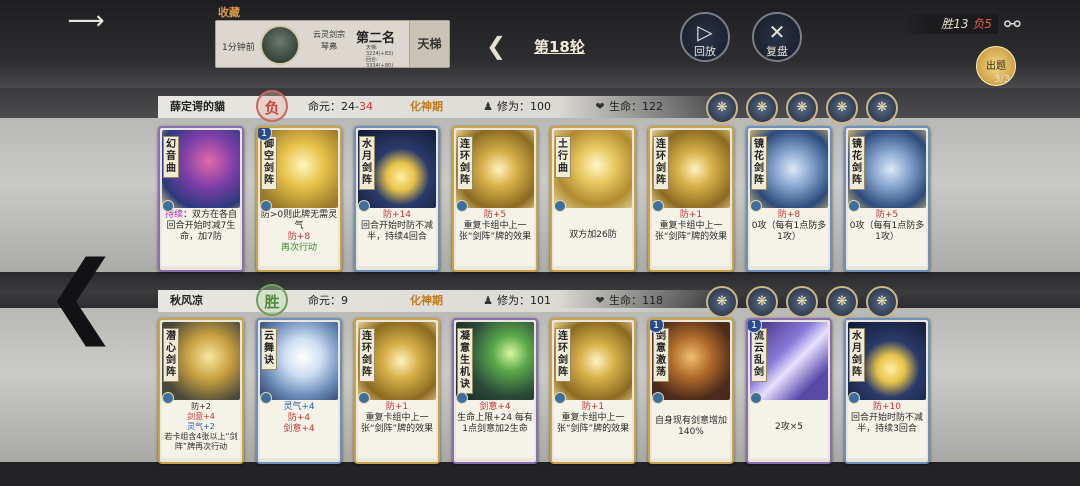 Image resolution: width=1080 pixels, height=486 pixels. What do you see at coordinates (299, 429) in the screenshot?
I see `card-desc: 灵气+4 防+4 剑意+4` at bounding box center [299, 429].